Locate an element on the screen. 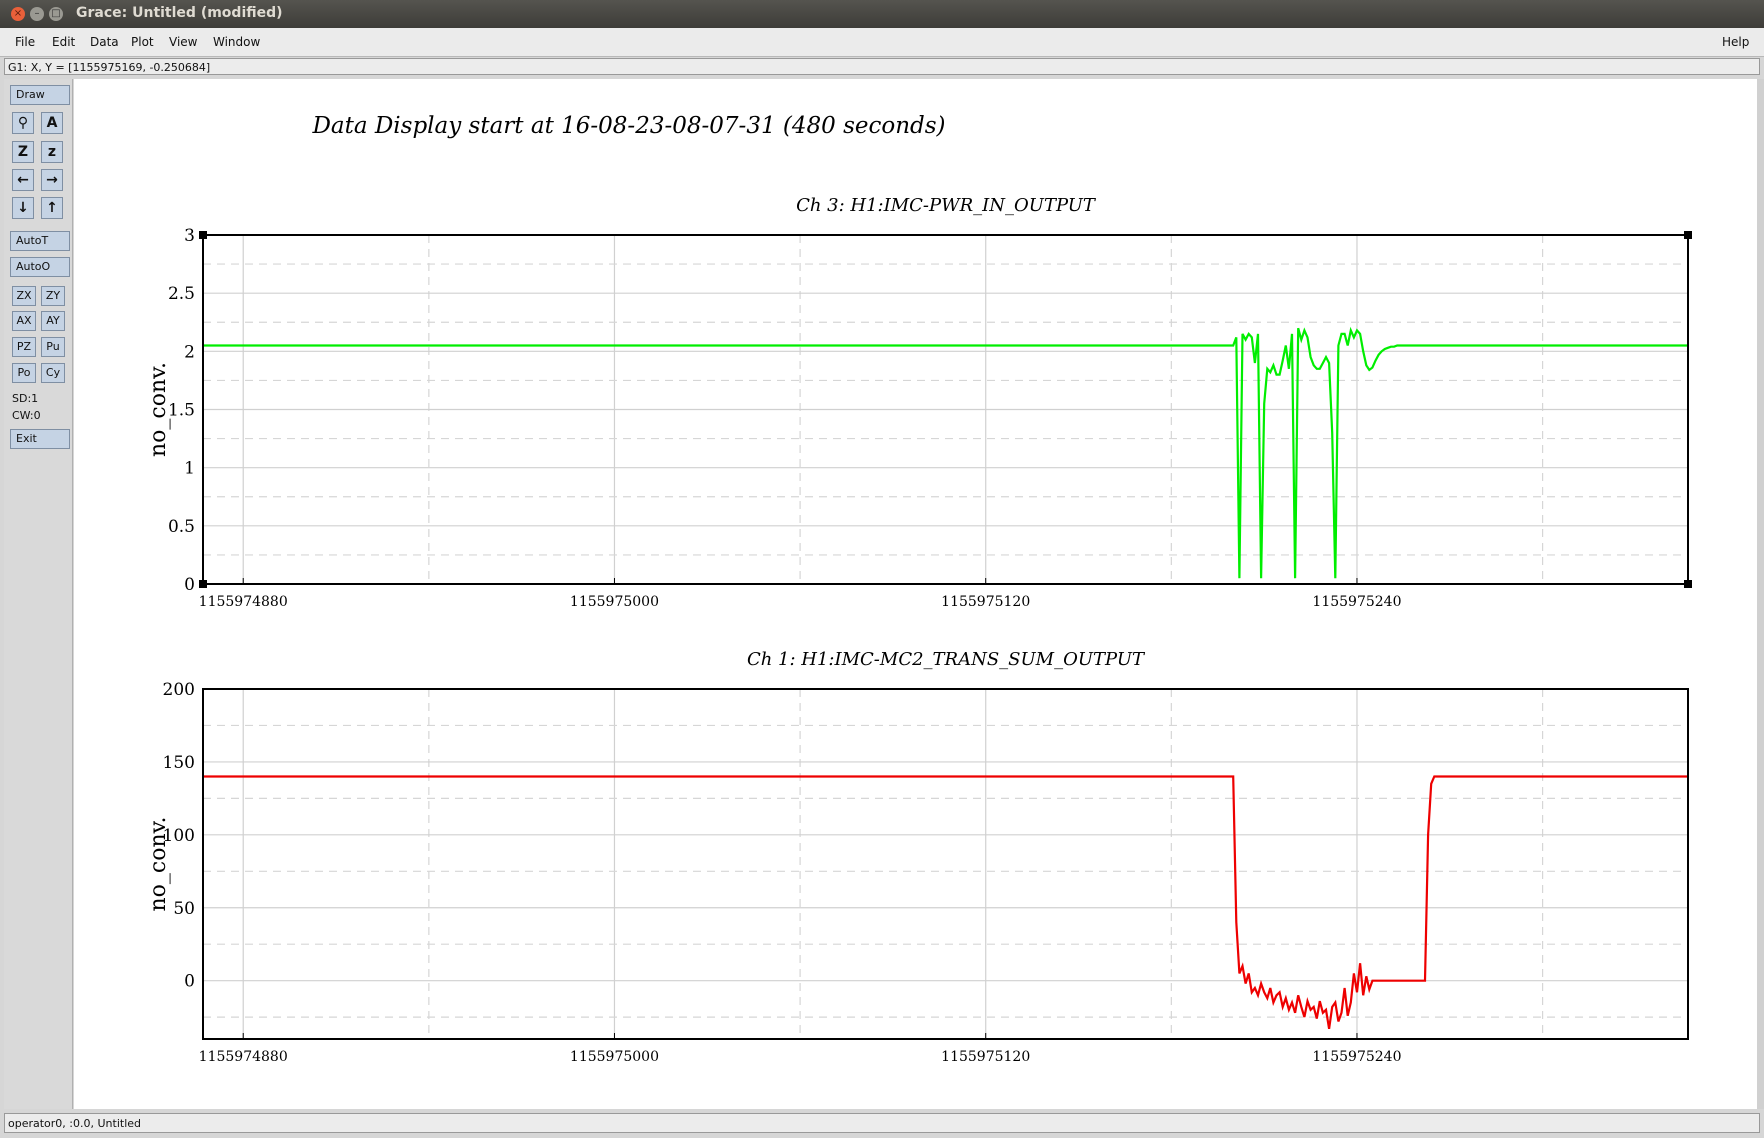  y-tick-label: 1.5 is located at coordinates (181, 411).